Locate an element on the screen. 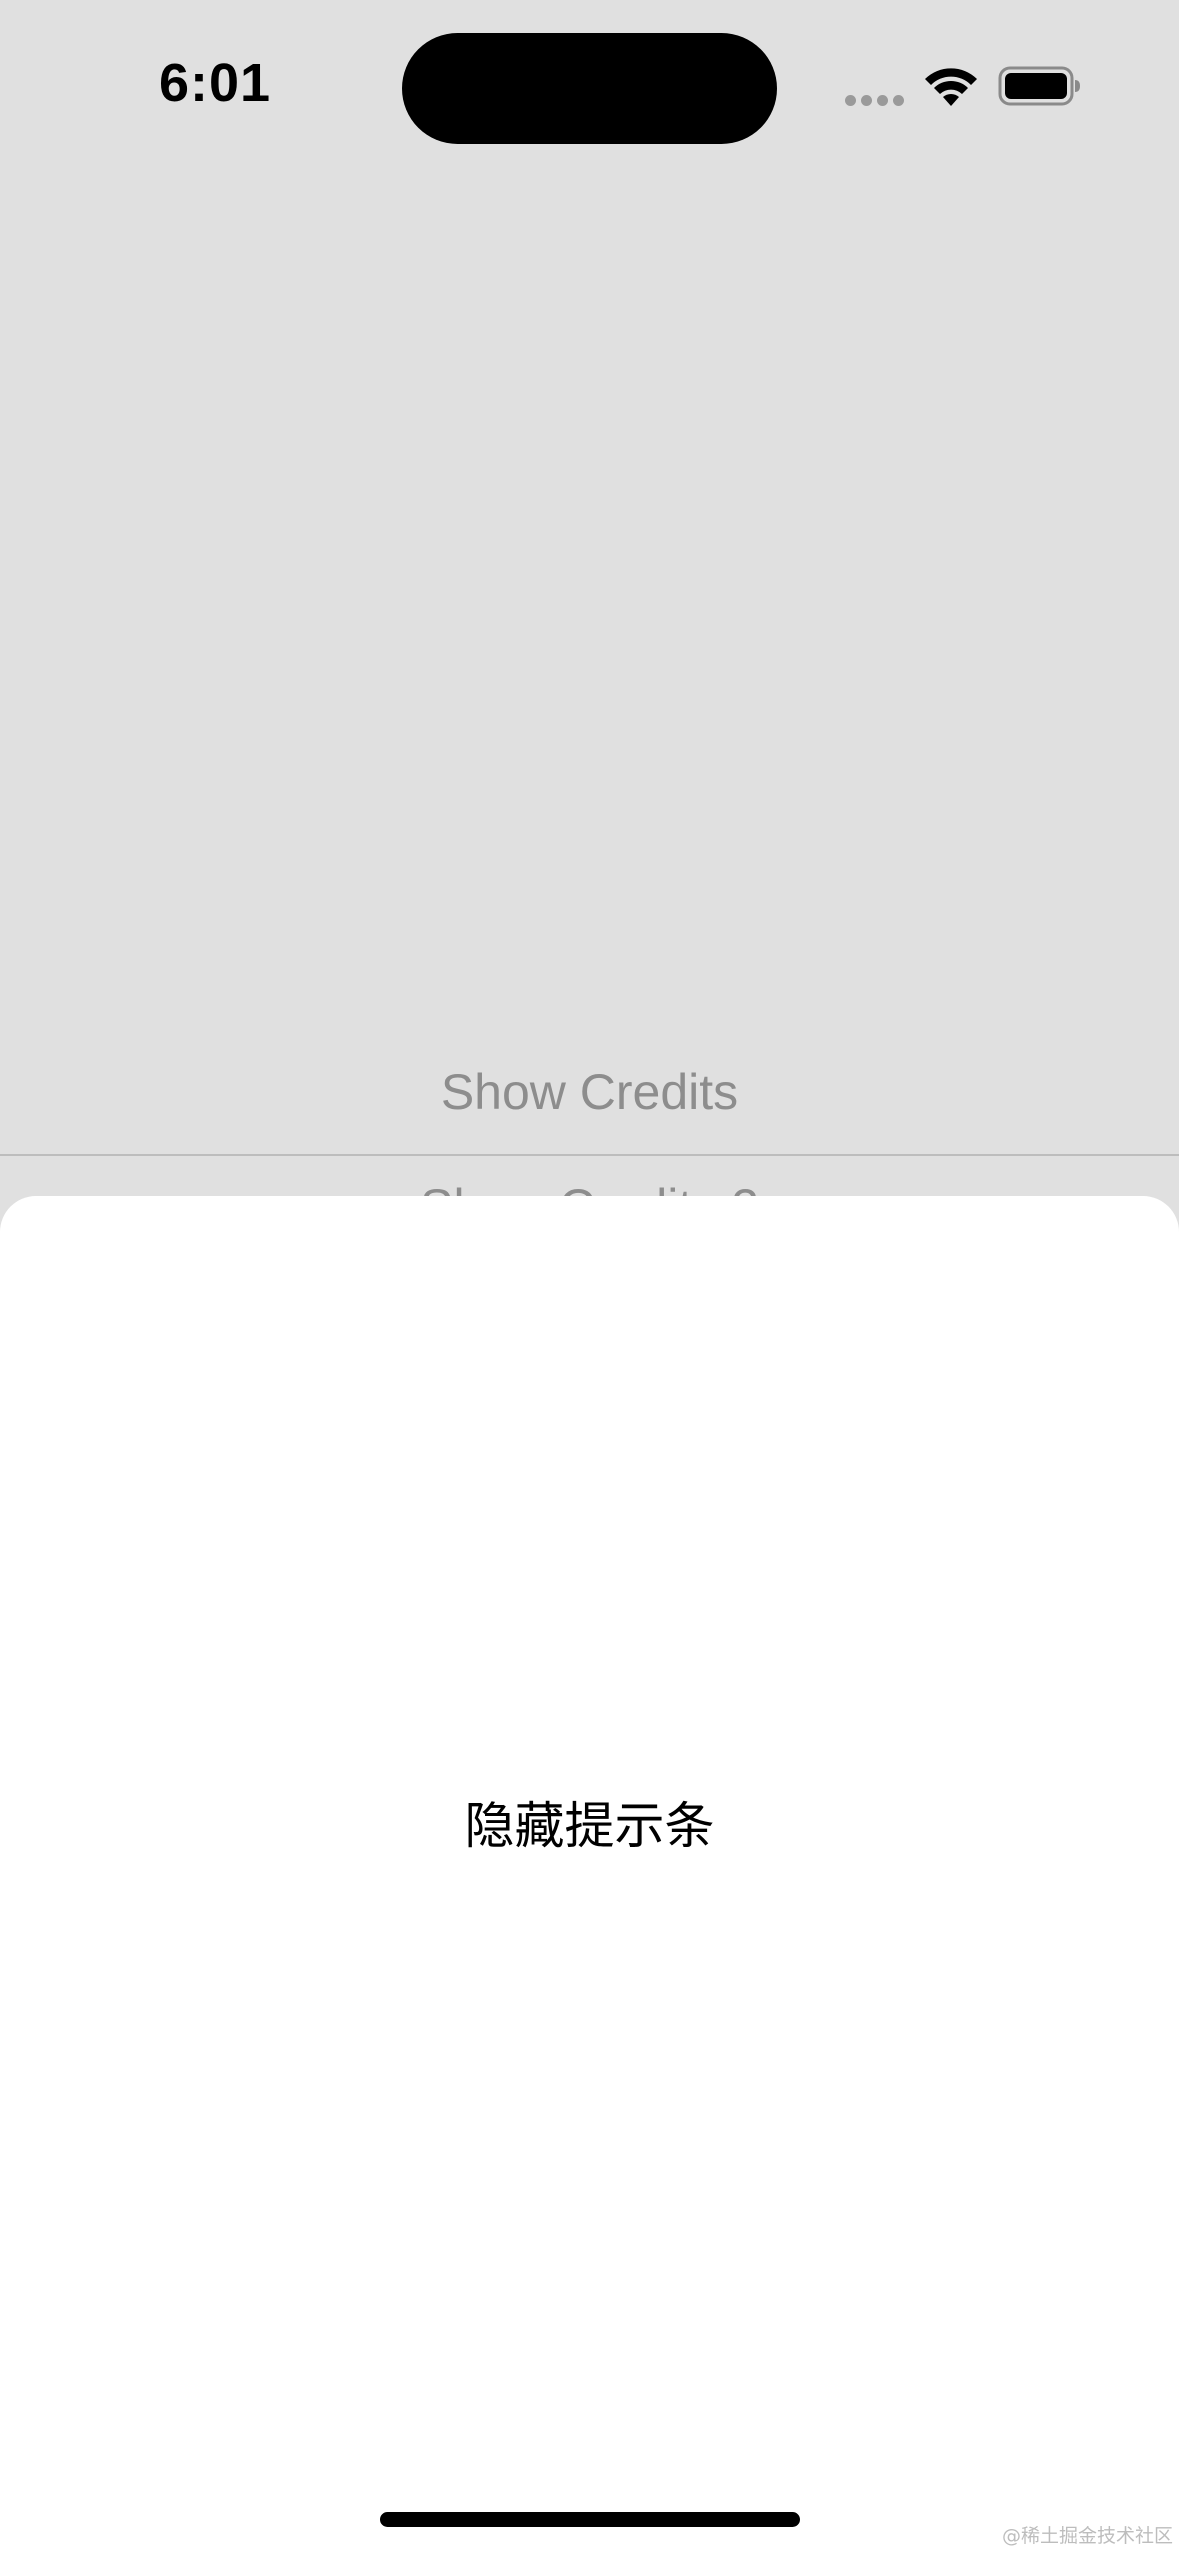 The width and height of the screenshot is (1179, 2556). cellular-dots-icon is located at coordinates (876, 101).